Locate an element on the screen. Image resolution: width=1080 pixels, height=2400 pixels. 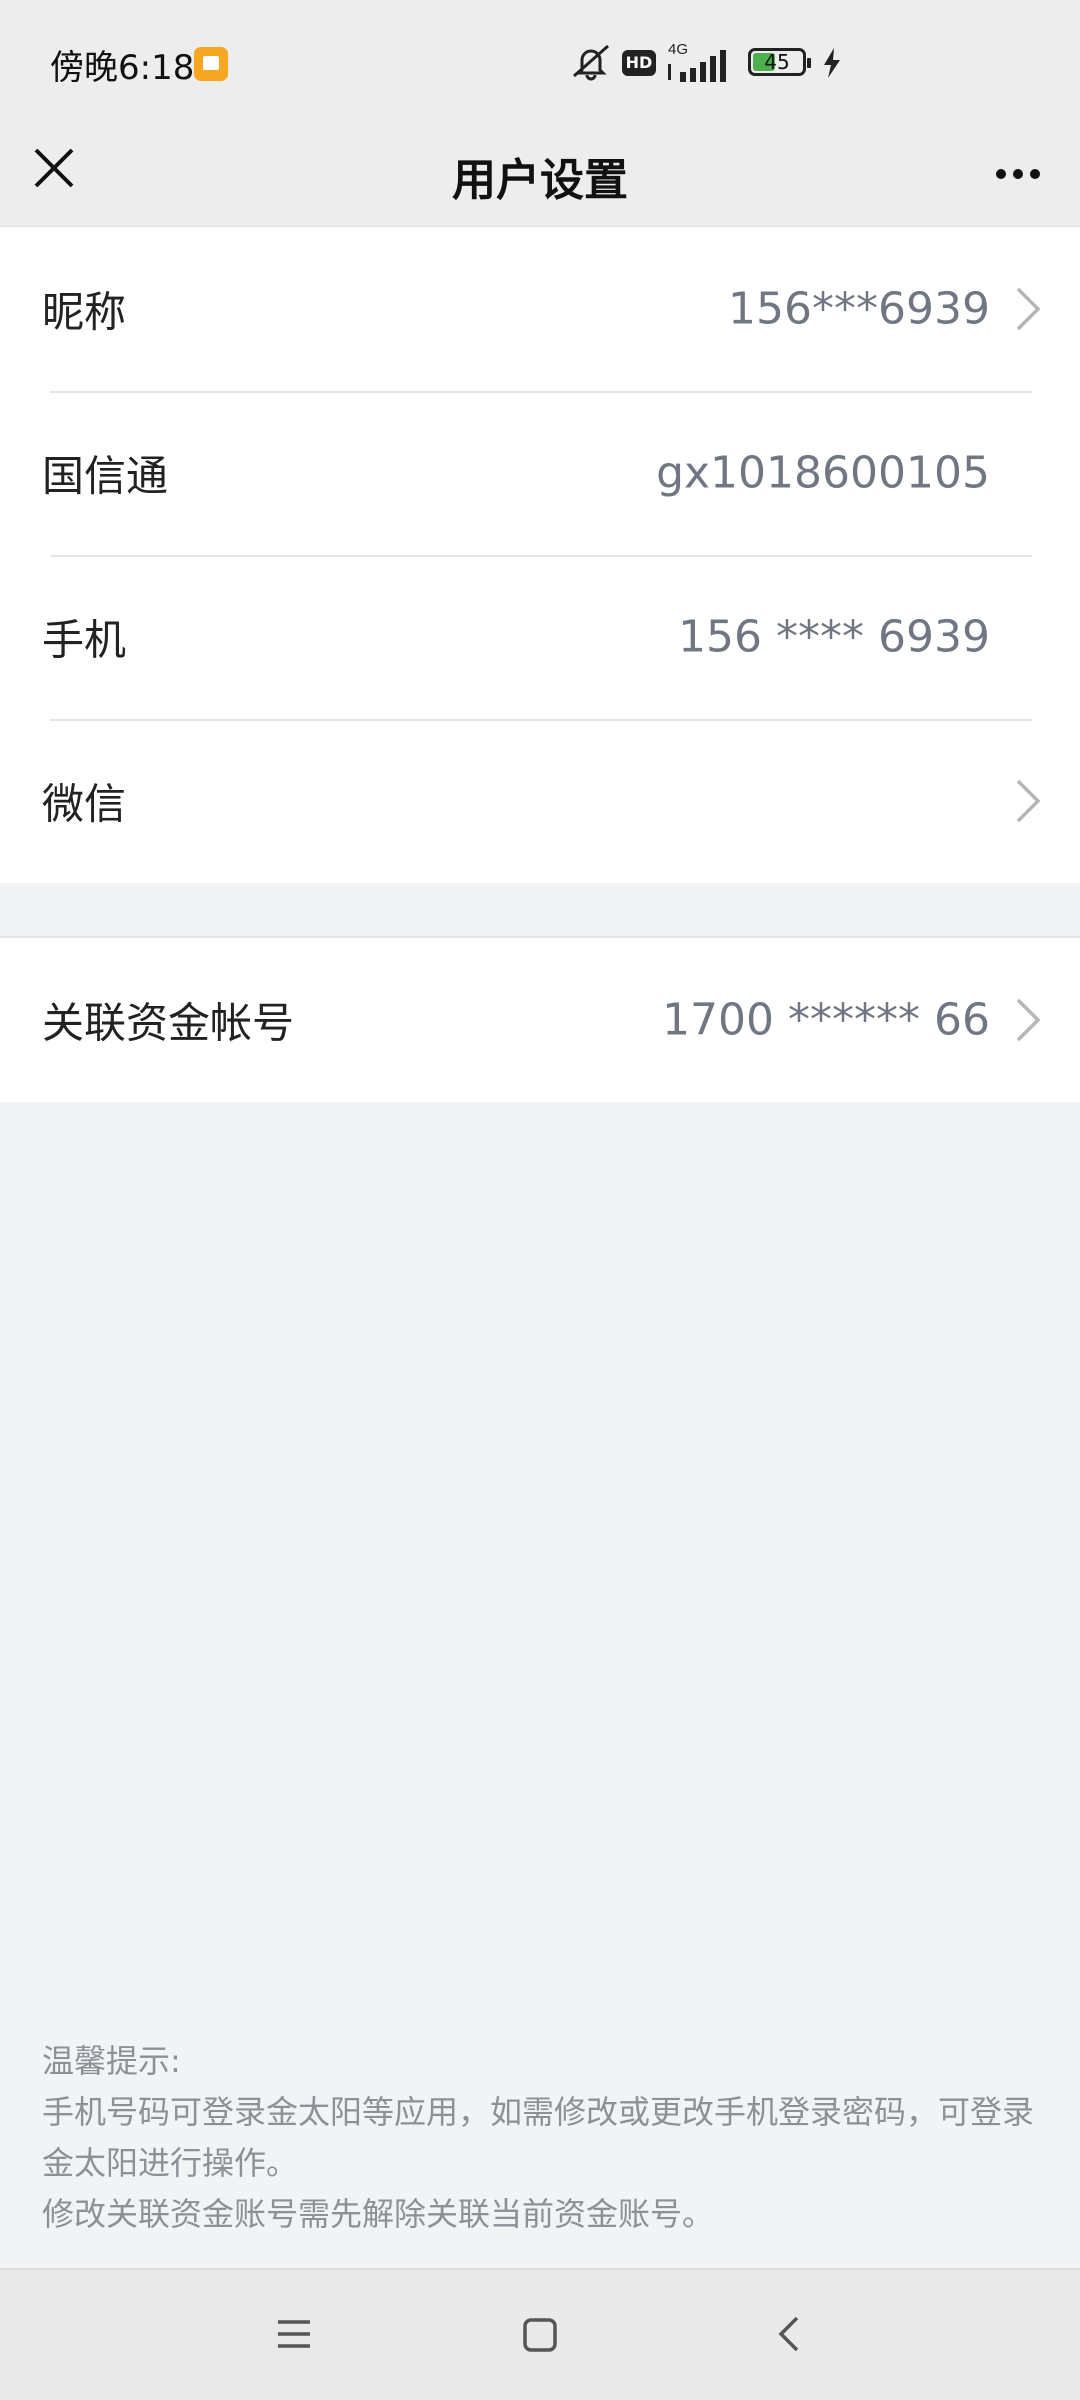
notification-icon is located at coordinates (211, 64).